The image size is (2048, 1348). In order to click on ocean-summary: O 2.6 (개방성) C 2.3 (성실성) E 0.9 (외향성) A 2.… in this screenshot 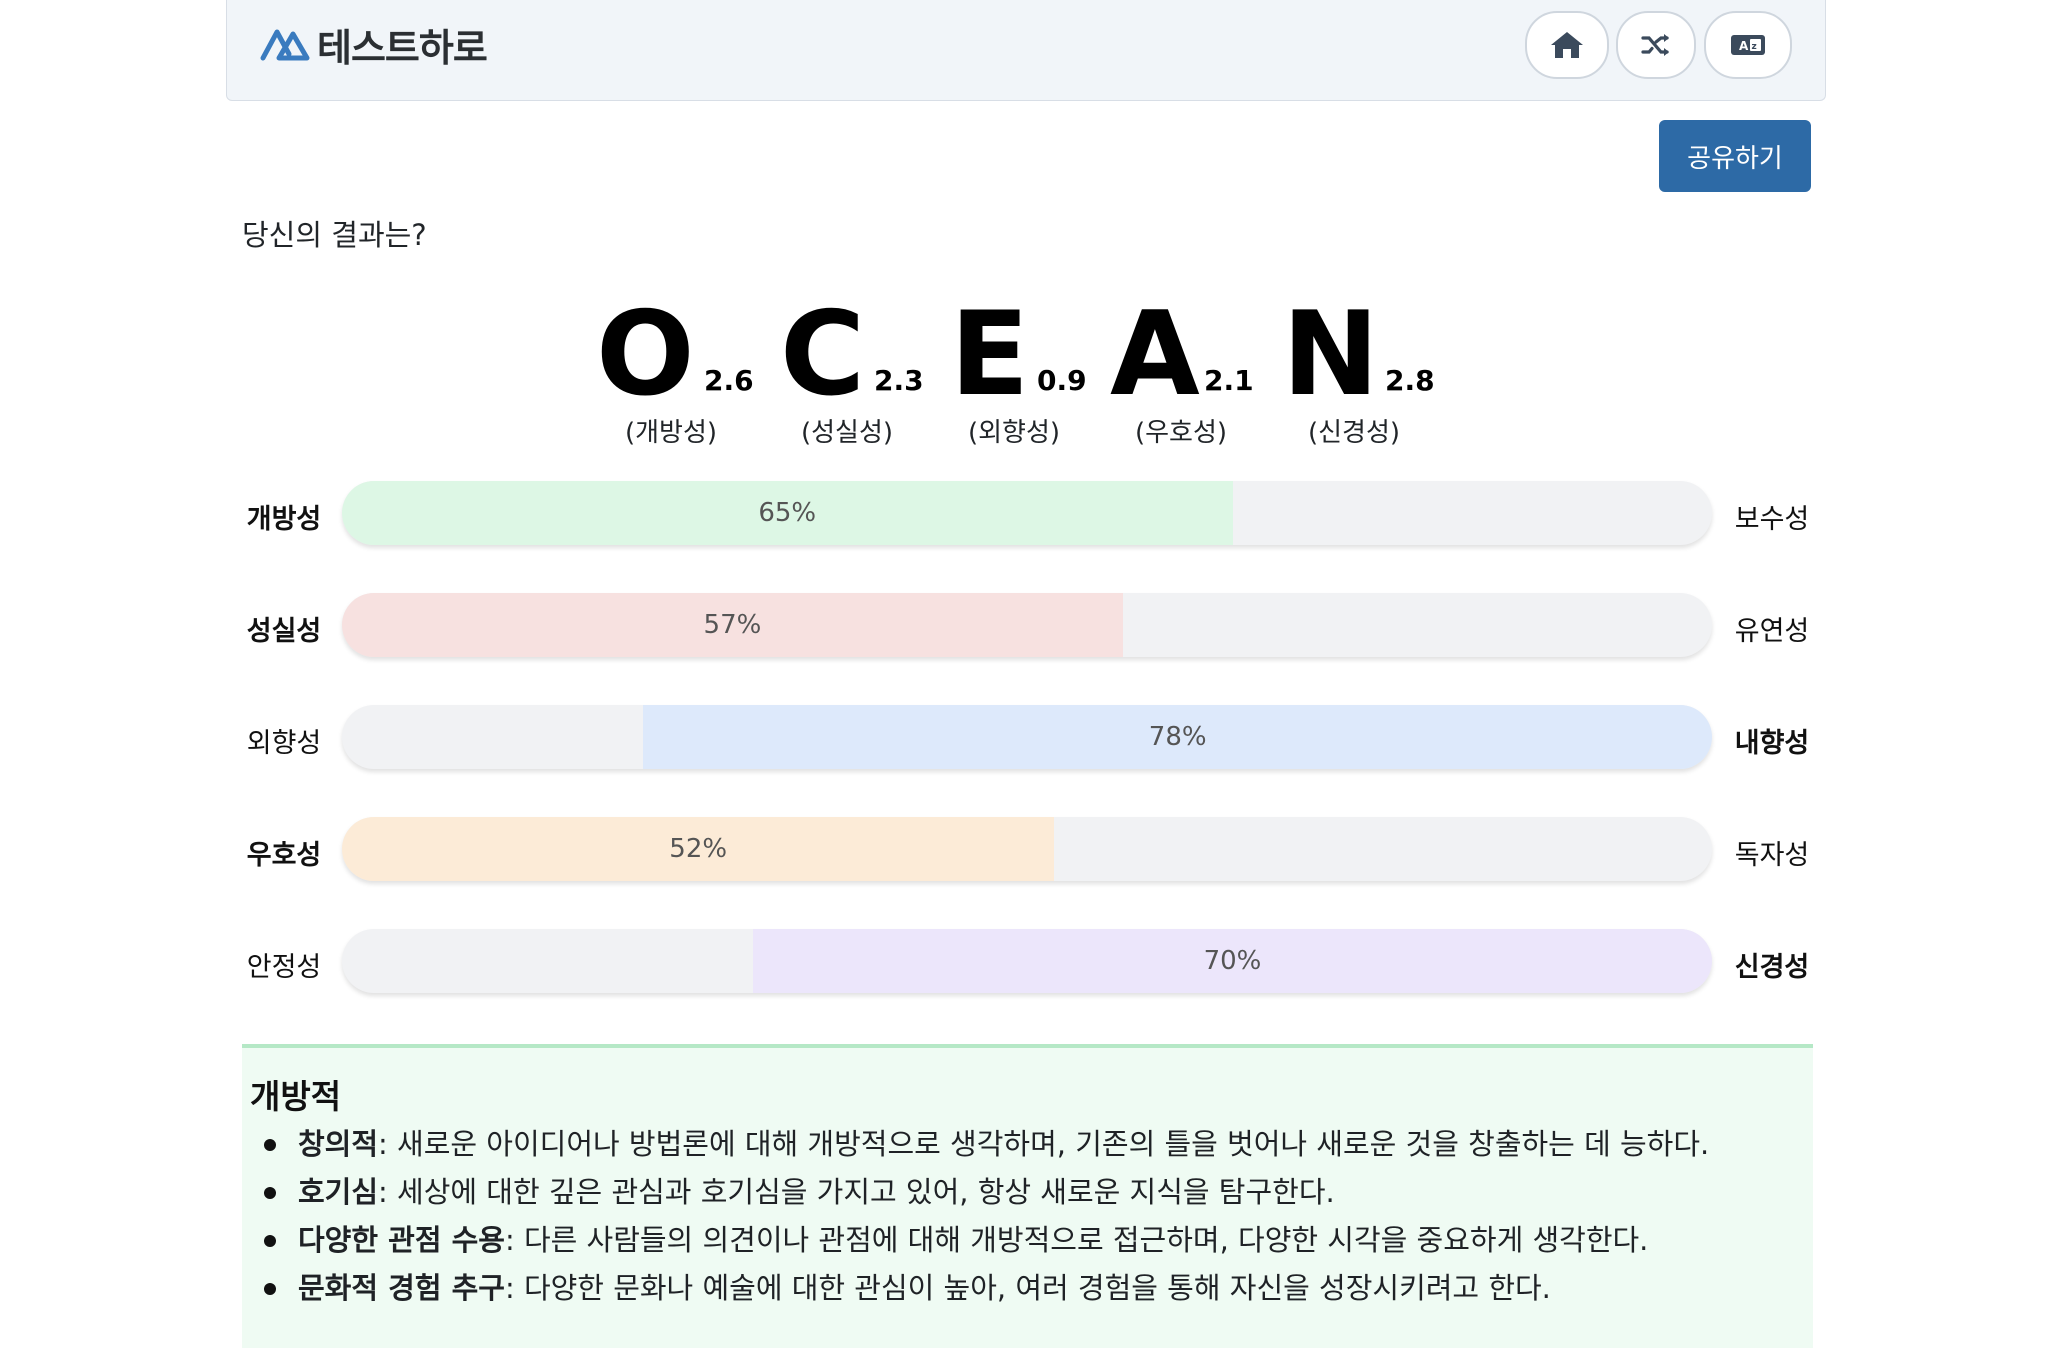, I will do `click(1024, 370)`.